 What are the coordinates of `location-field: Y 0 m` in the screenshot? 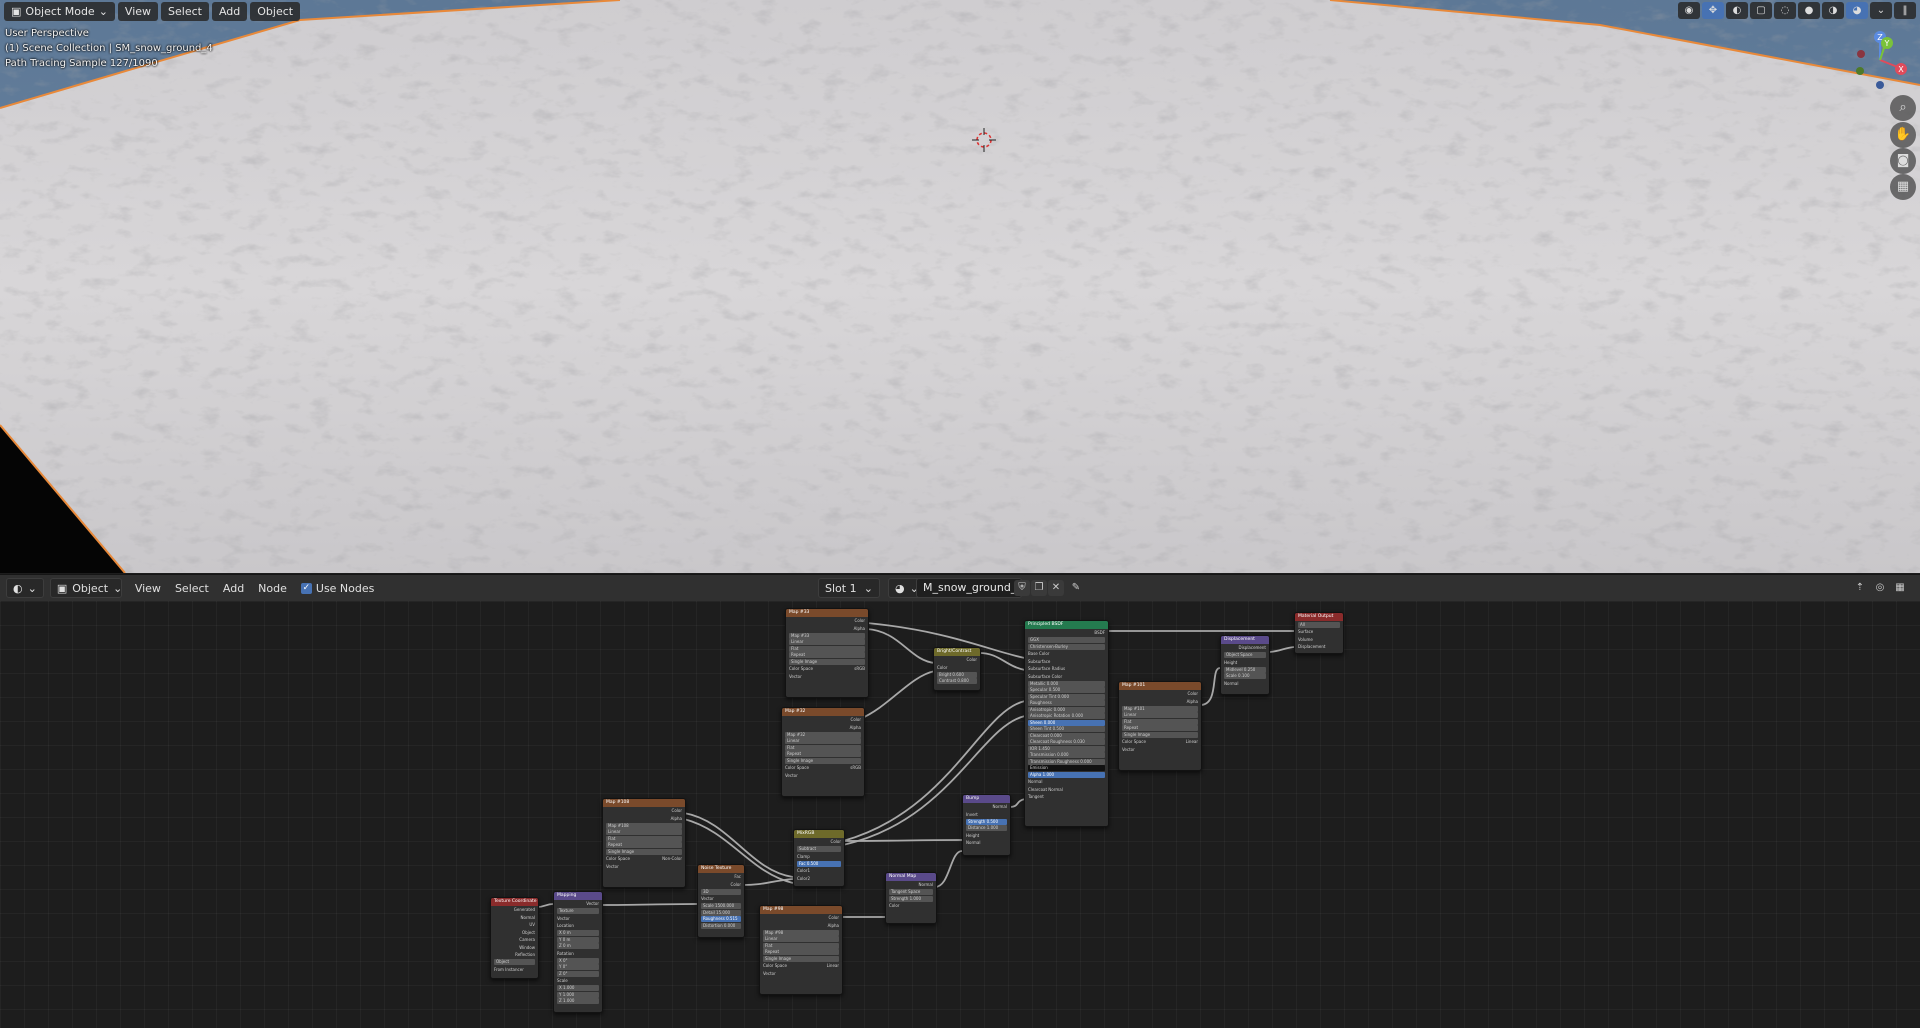 It's located at (578, 939).